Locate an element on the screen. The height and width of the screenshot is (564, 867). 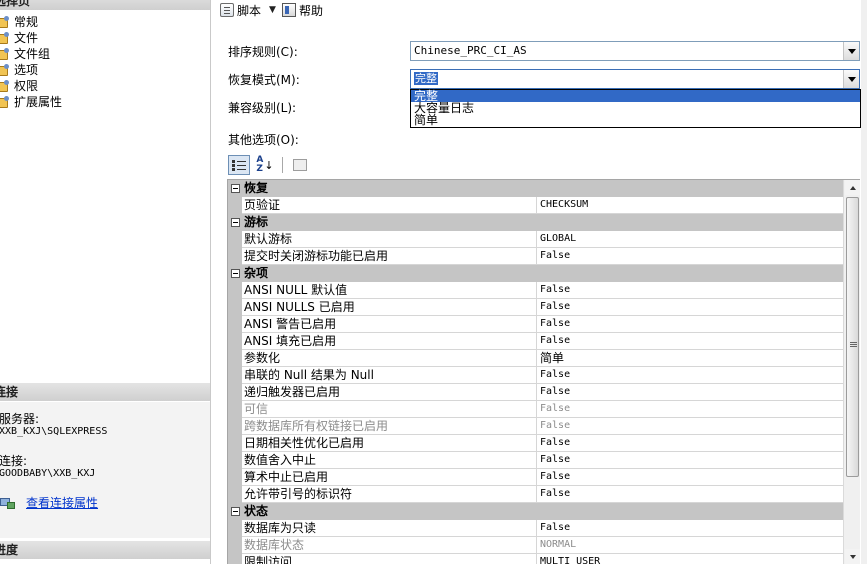
property-value: NORMAL is located at coordinates (690, 545).